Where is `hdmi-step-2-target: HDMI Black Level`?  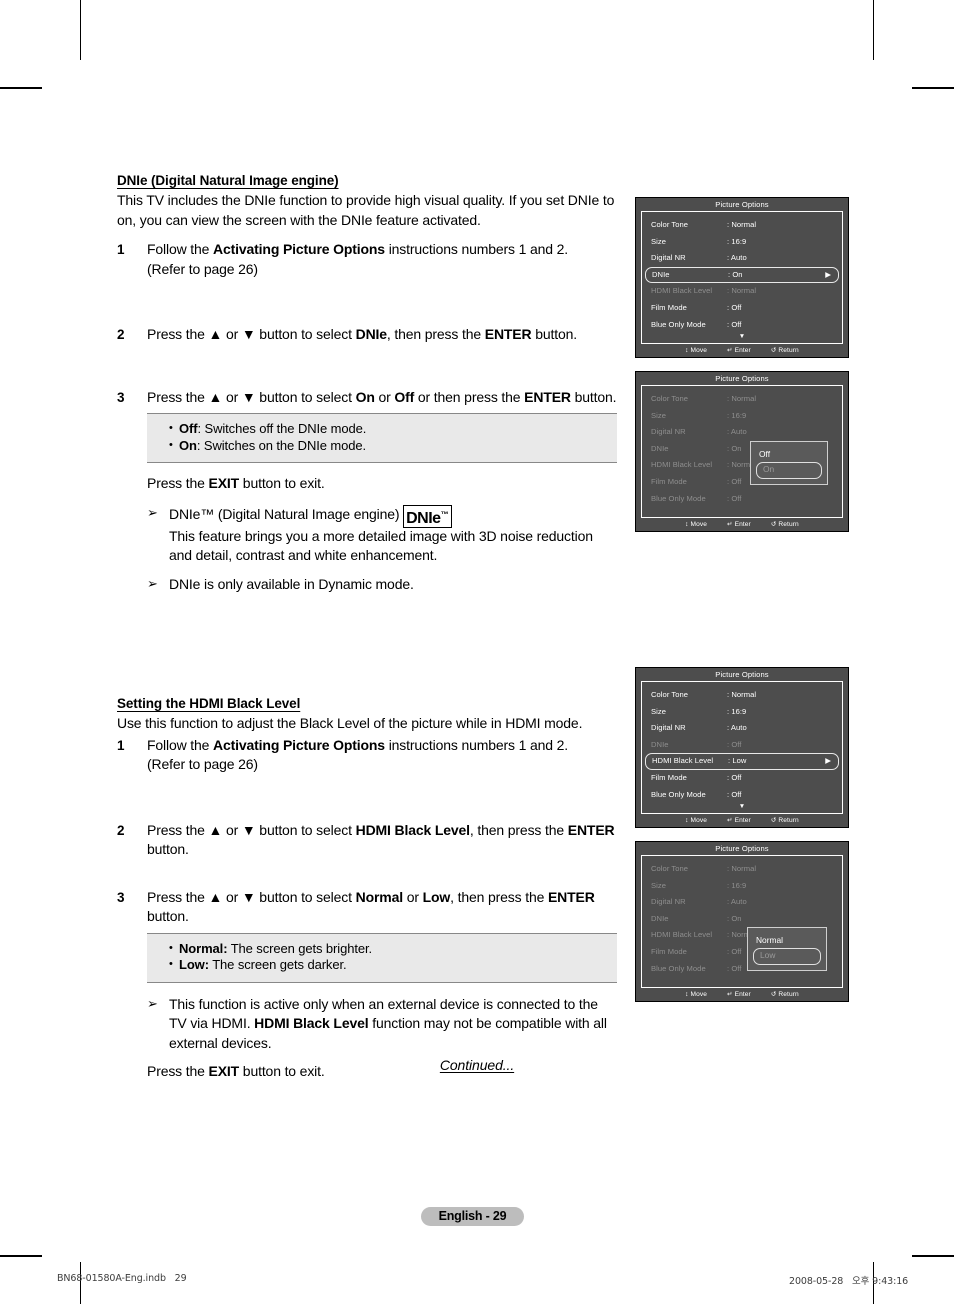 hdmi-step-2-target: HDMI Black Level is located at coordinates (412, 829).